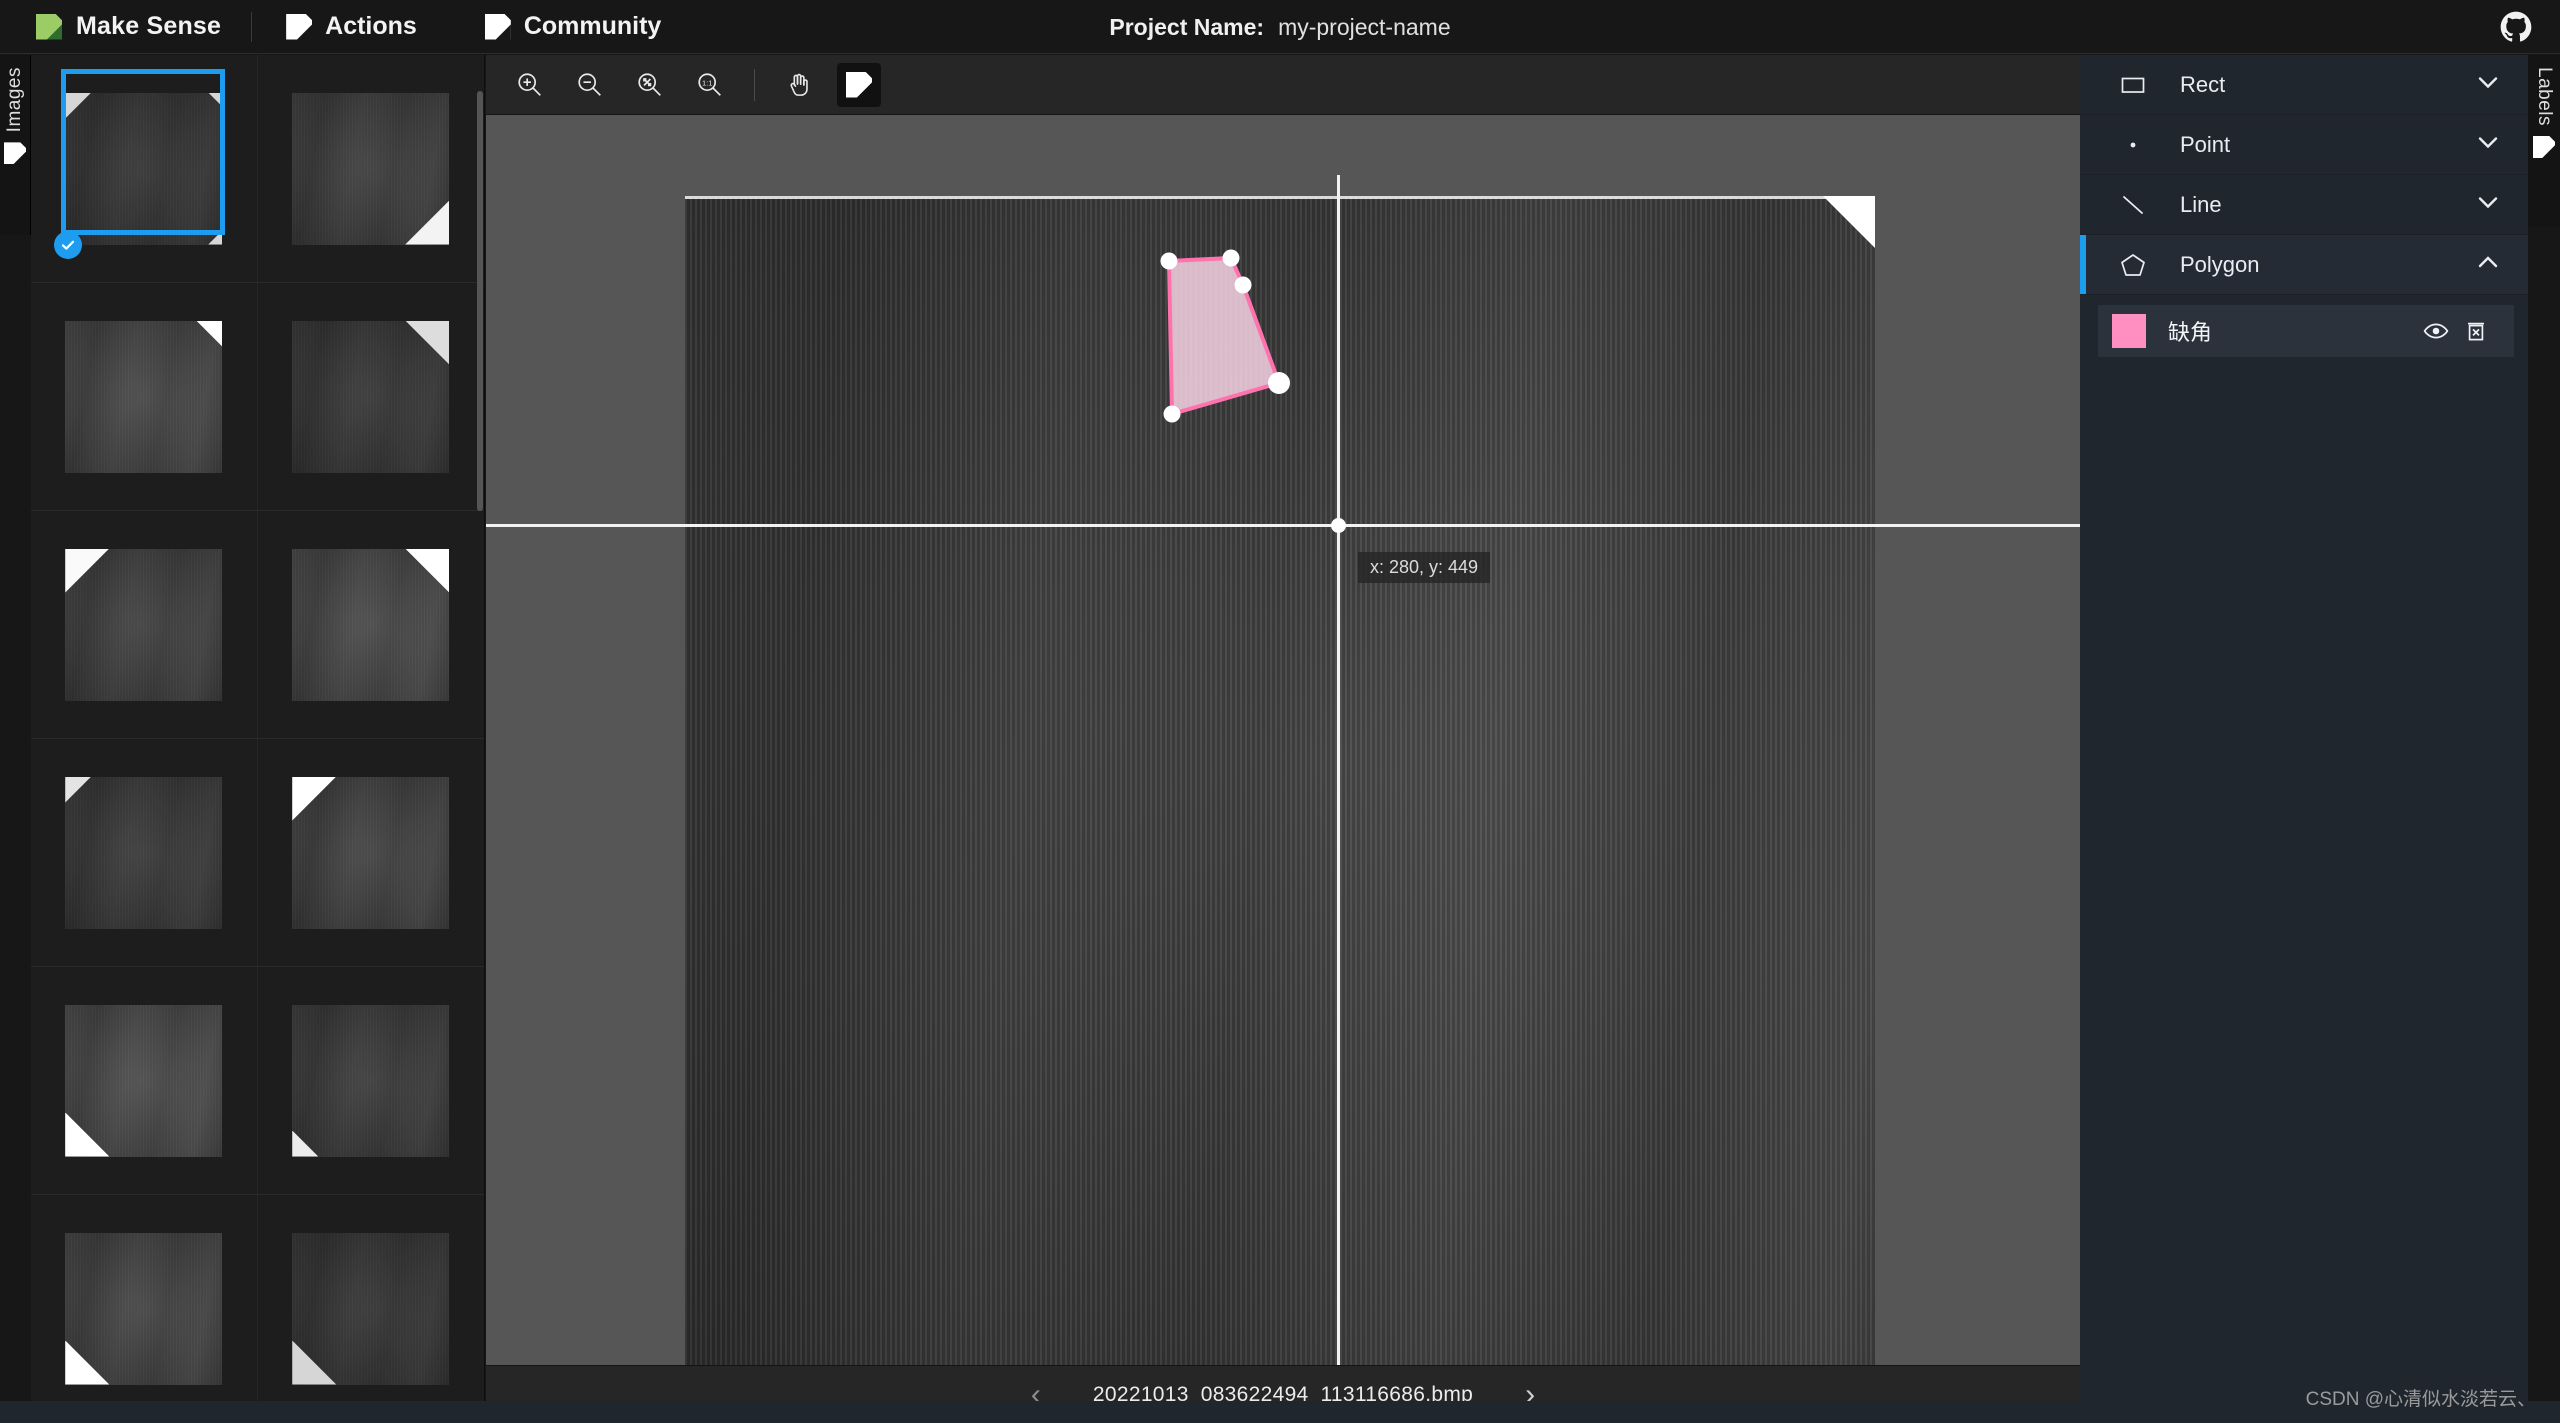 The height and width of the screenshot is (1423, 2560). I want to click on chevron-up-icon, so click(2488, 264).